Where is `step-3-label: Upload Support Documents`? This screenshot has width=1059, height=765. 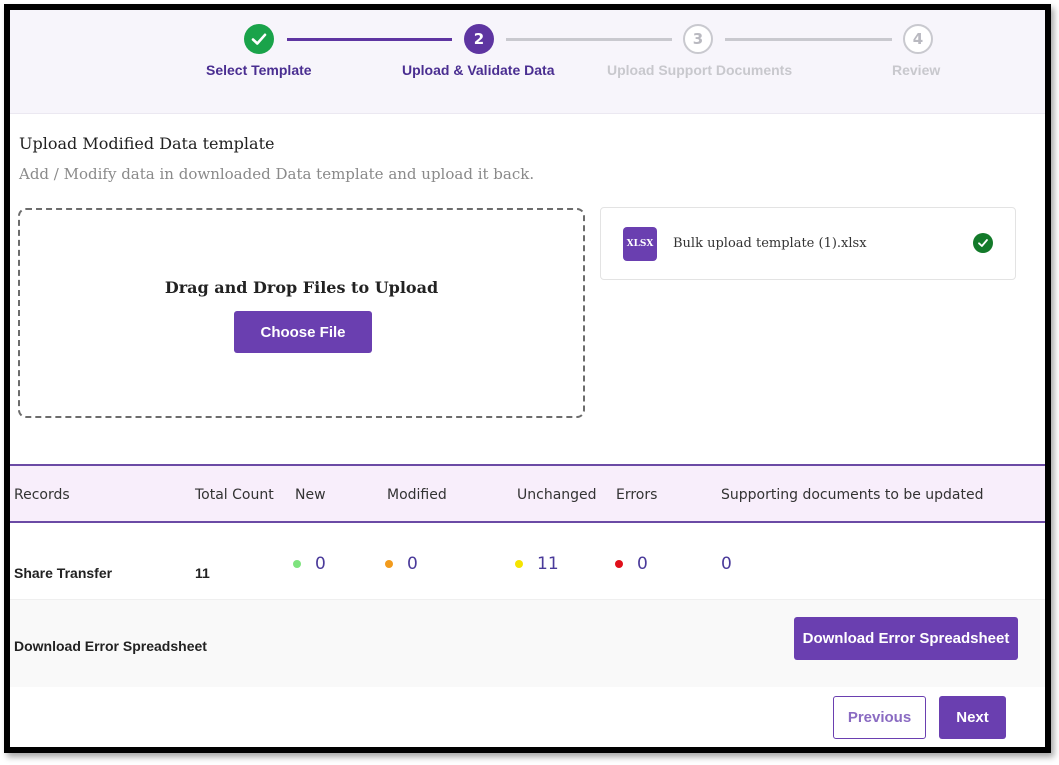
step-3-label: Upload Support Documents is located at coordinates (699, 70).